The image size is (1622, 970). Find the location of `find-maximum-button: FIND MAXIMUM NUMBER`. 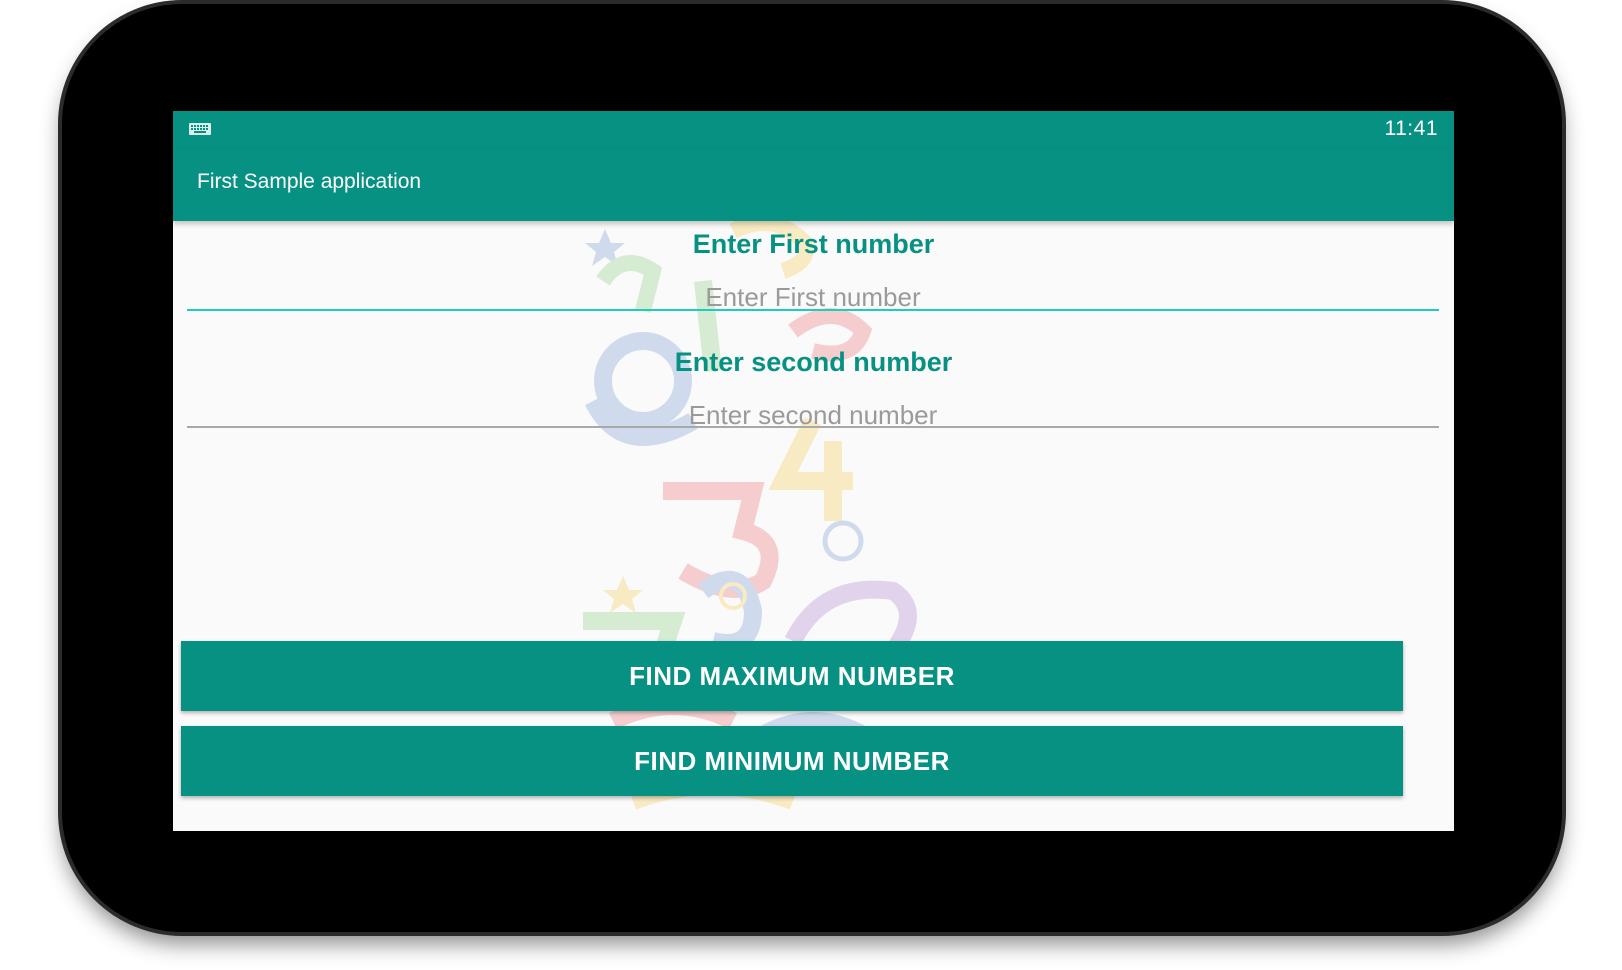

find-maximum-button: FIND MAXIMUM NUMBER is located at coordinates (792, 676).